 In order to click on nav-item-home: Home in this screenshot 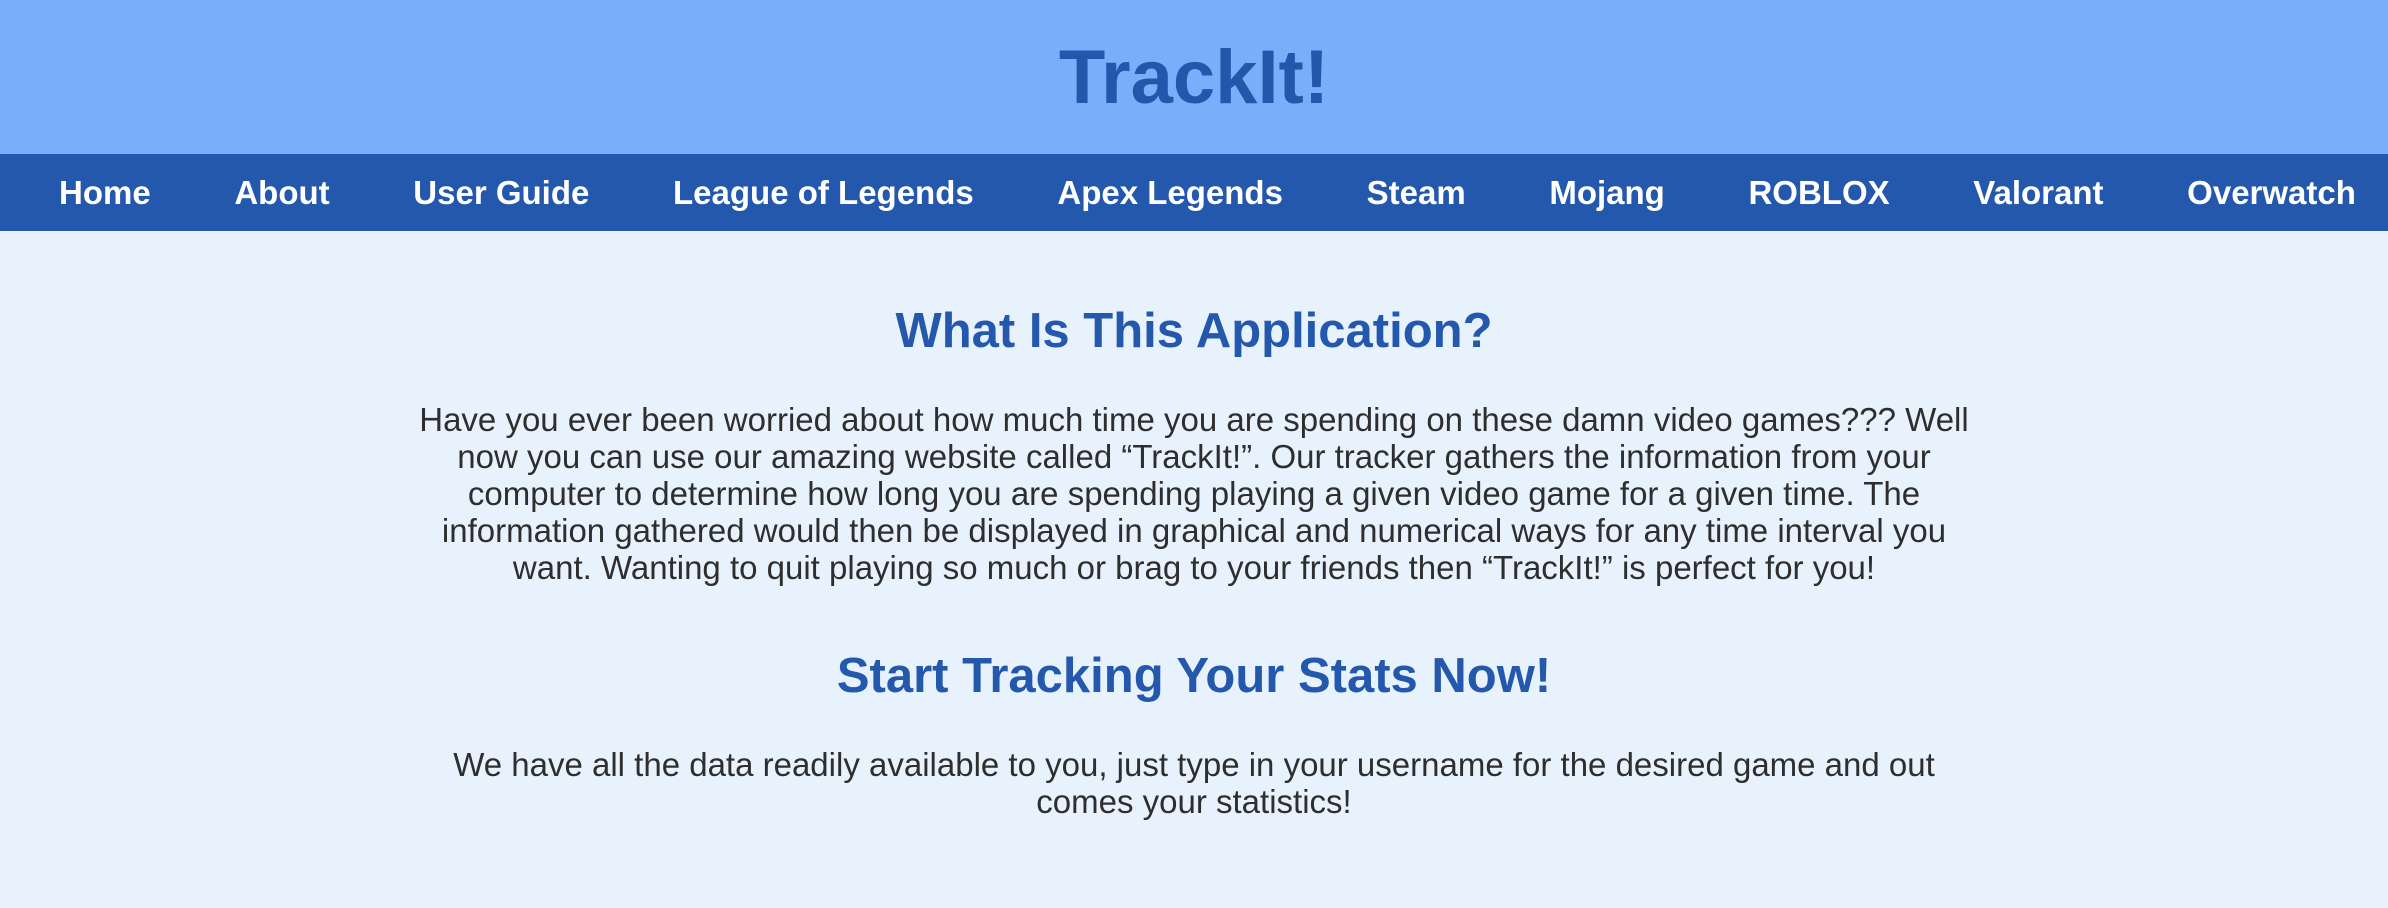, I will do `click(105, 193)`.